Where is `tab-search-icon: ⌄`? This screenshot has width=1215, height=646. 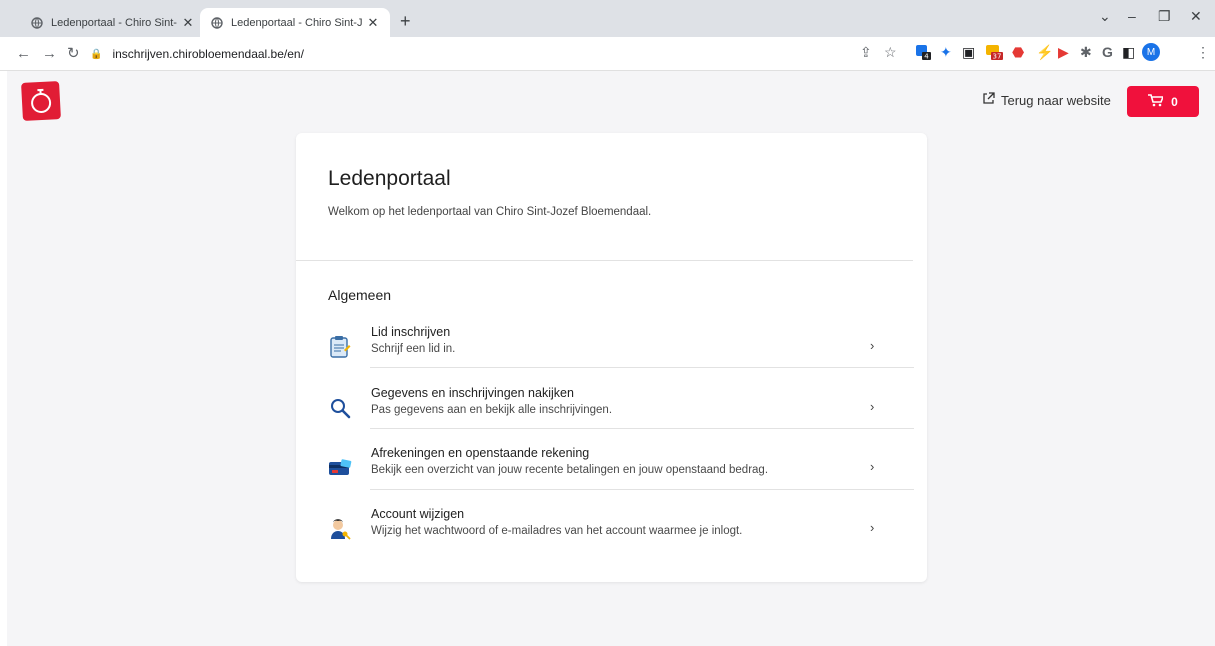 tab-search-icon: ⌄ is located at coordinates (1105, 16).